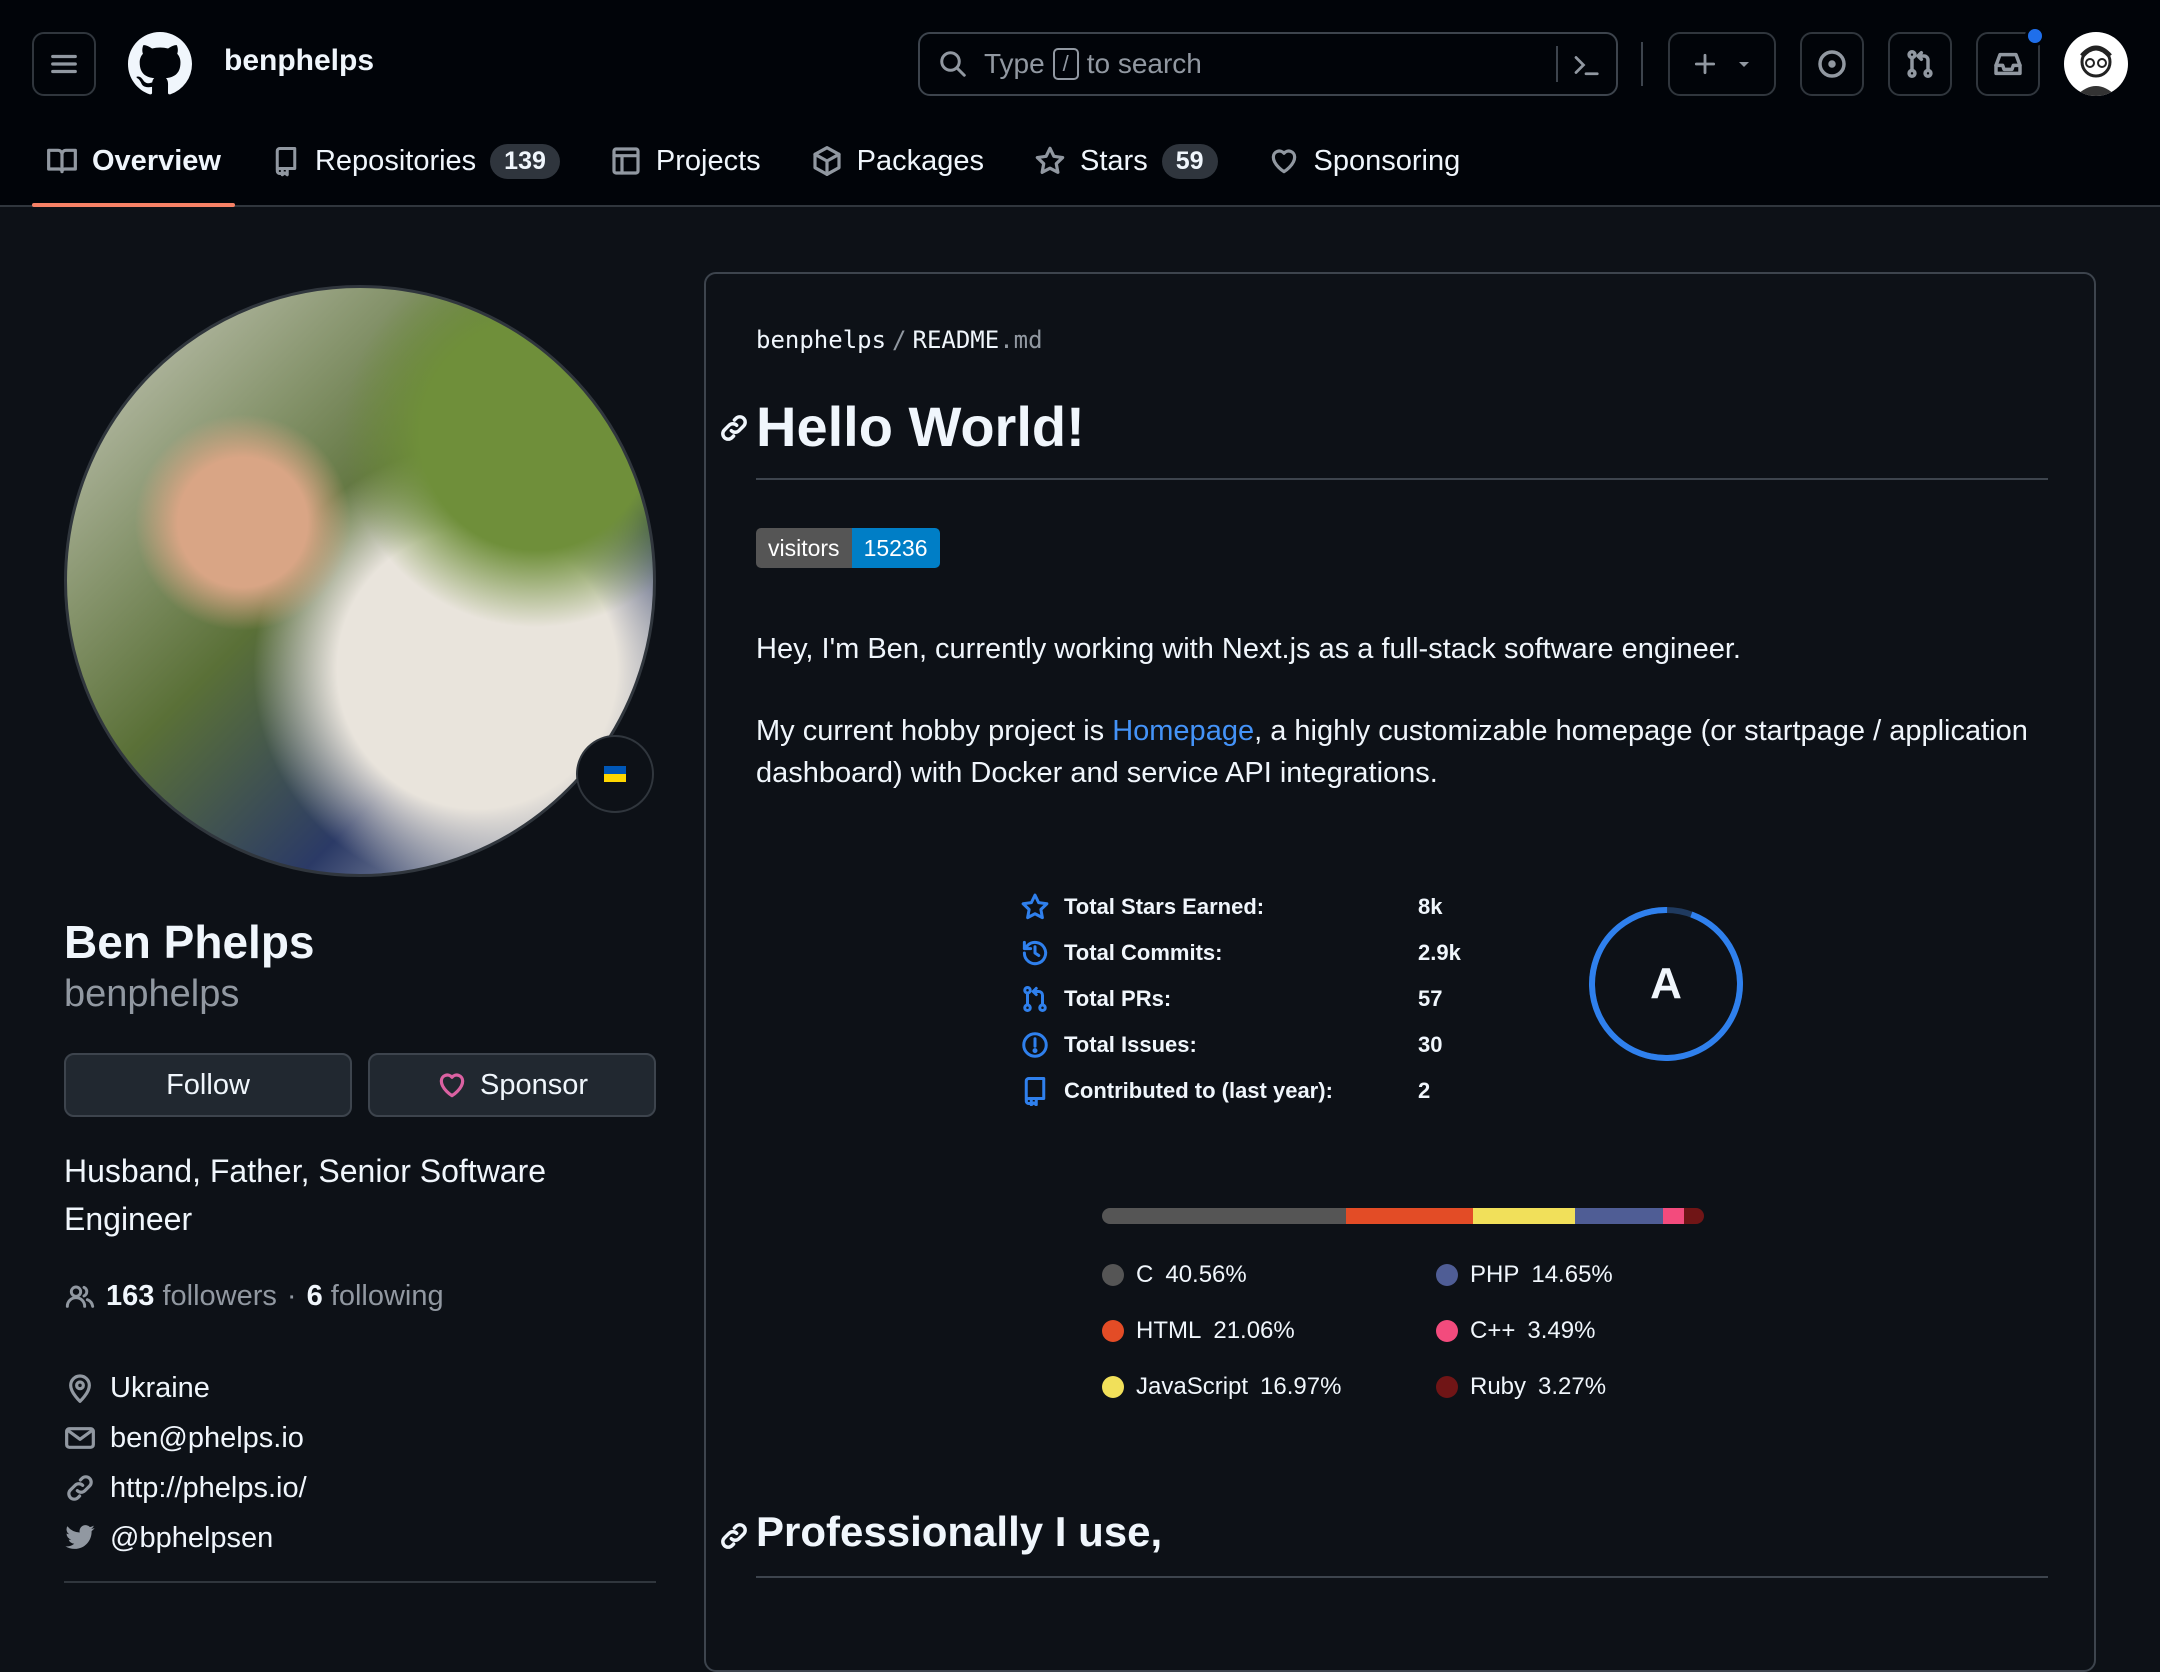  Describe the element at coordinates (615, 774) in the screenshot. I see `status-emoji` at that location.